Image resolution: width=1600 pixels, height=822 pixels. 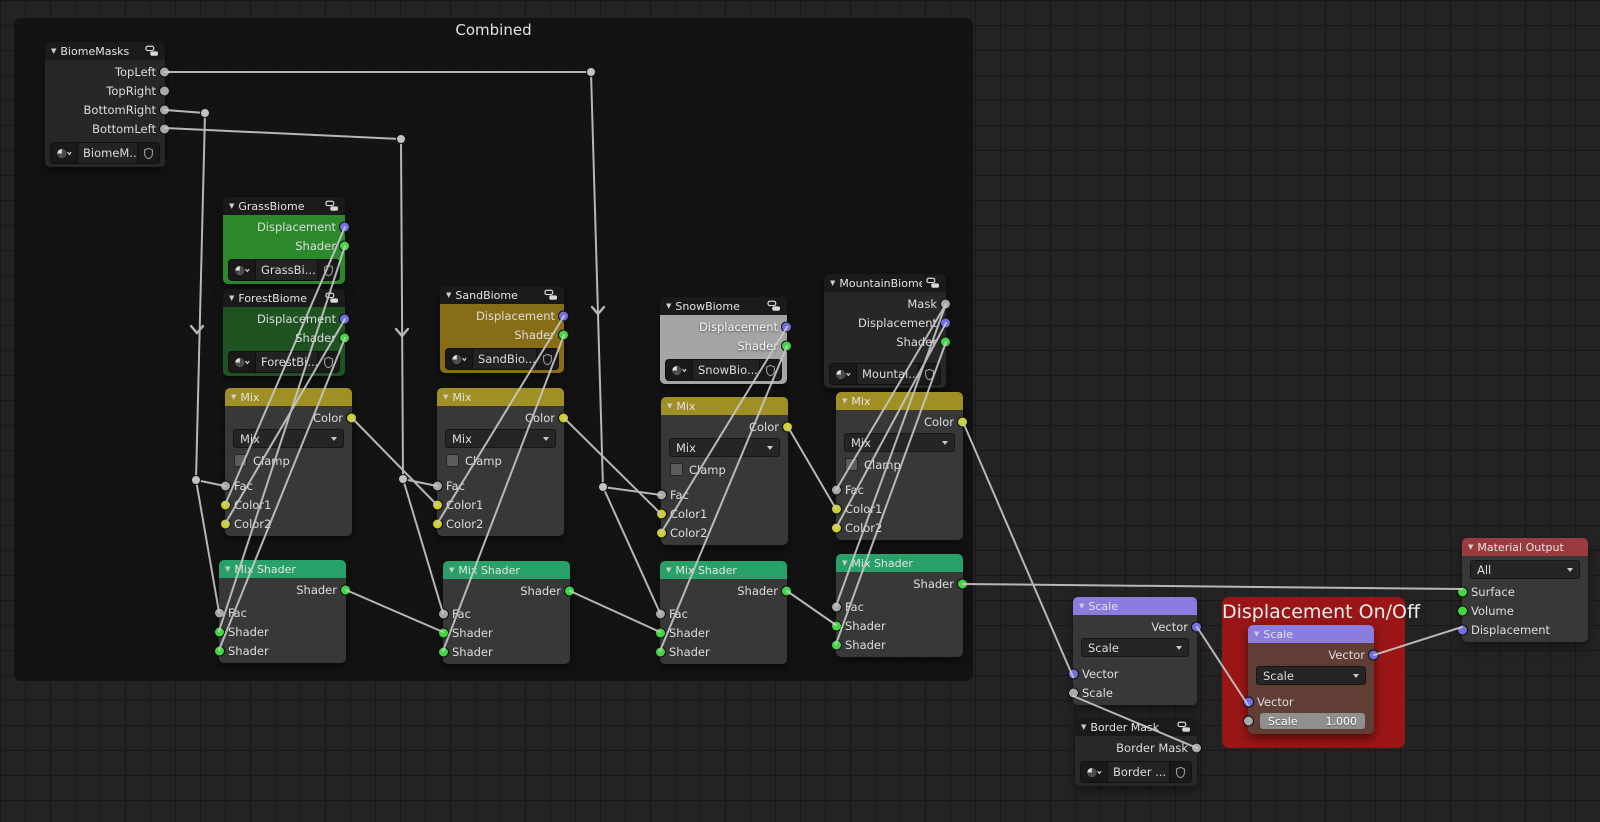 What do you see at coordinates (885, 283) in the screenshot?
I see `node-header: ▼ MountainBiome` at bounding box center [885, 283].